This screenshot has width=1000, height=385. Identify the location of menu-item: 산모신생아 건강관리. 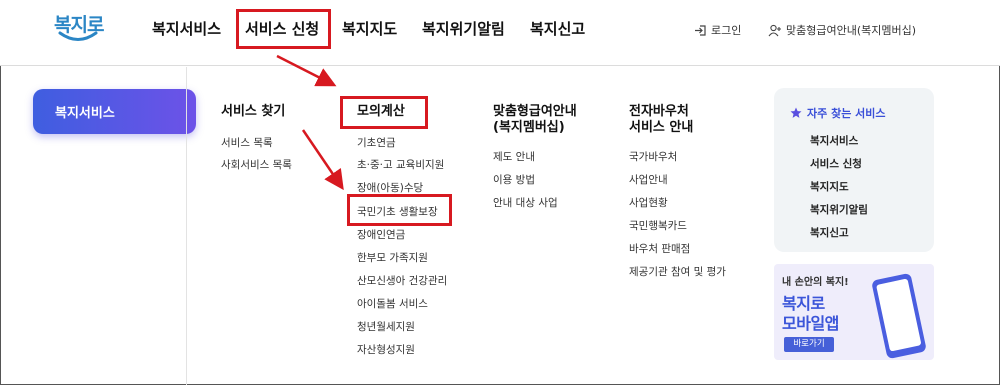
(402, 281).